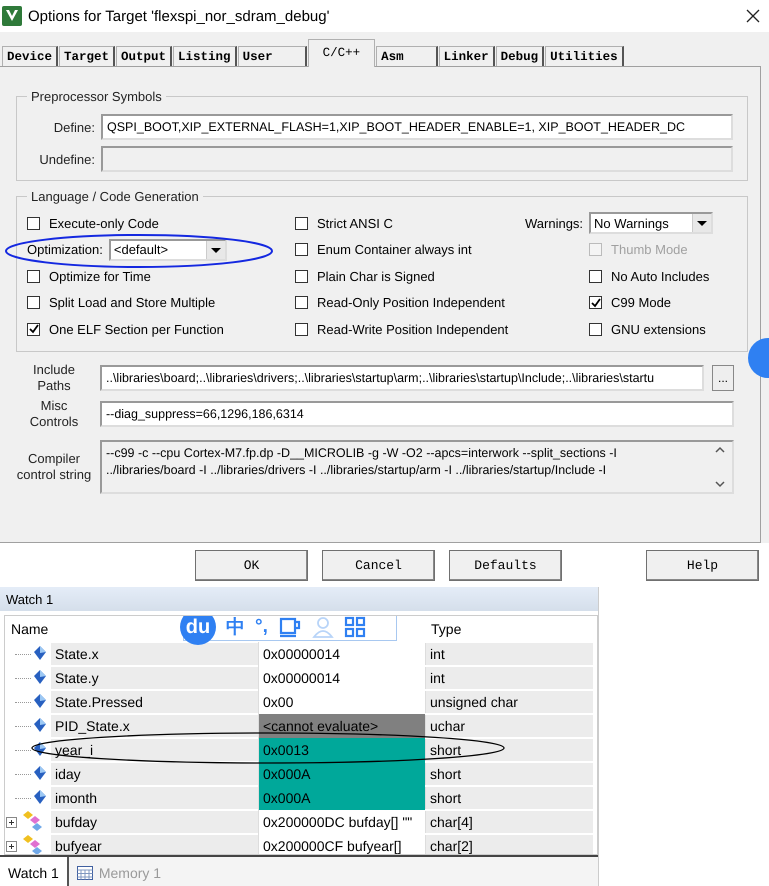  Describe the element at coordinates (584, 56) in the screenshot. I see `tab: Utilities` at that location.